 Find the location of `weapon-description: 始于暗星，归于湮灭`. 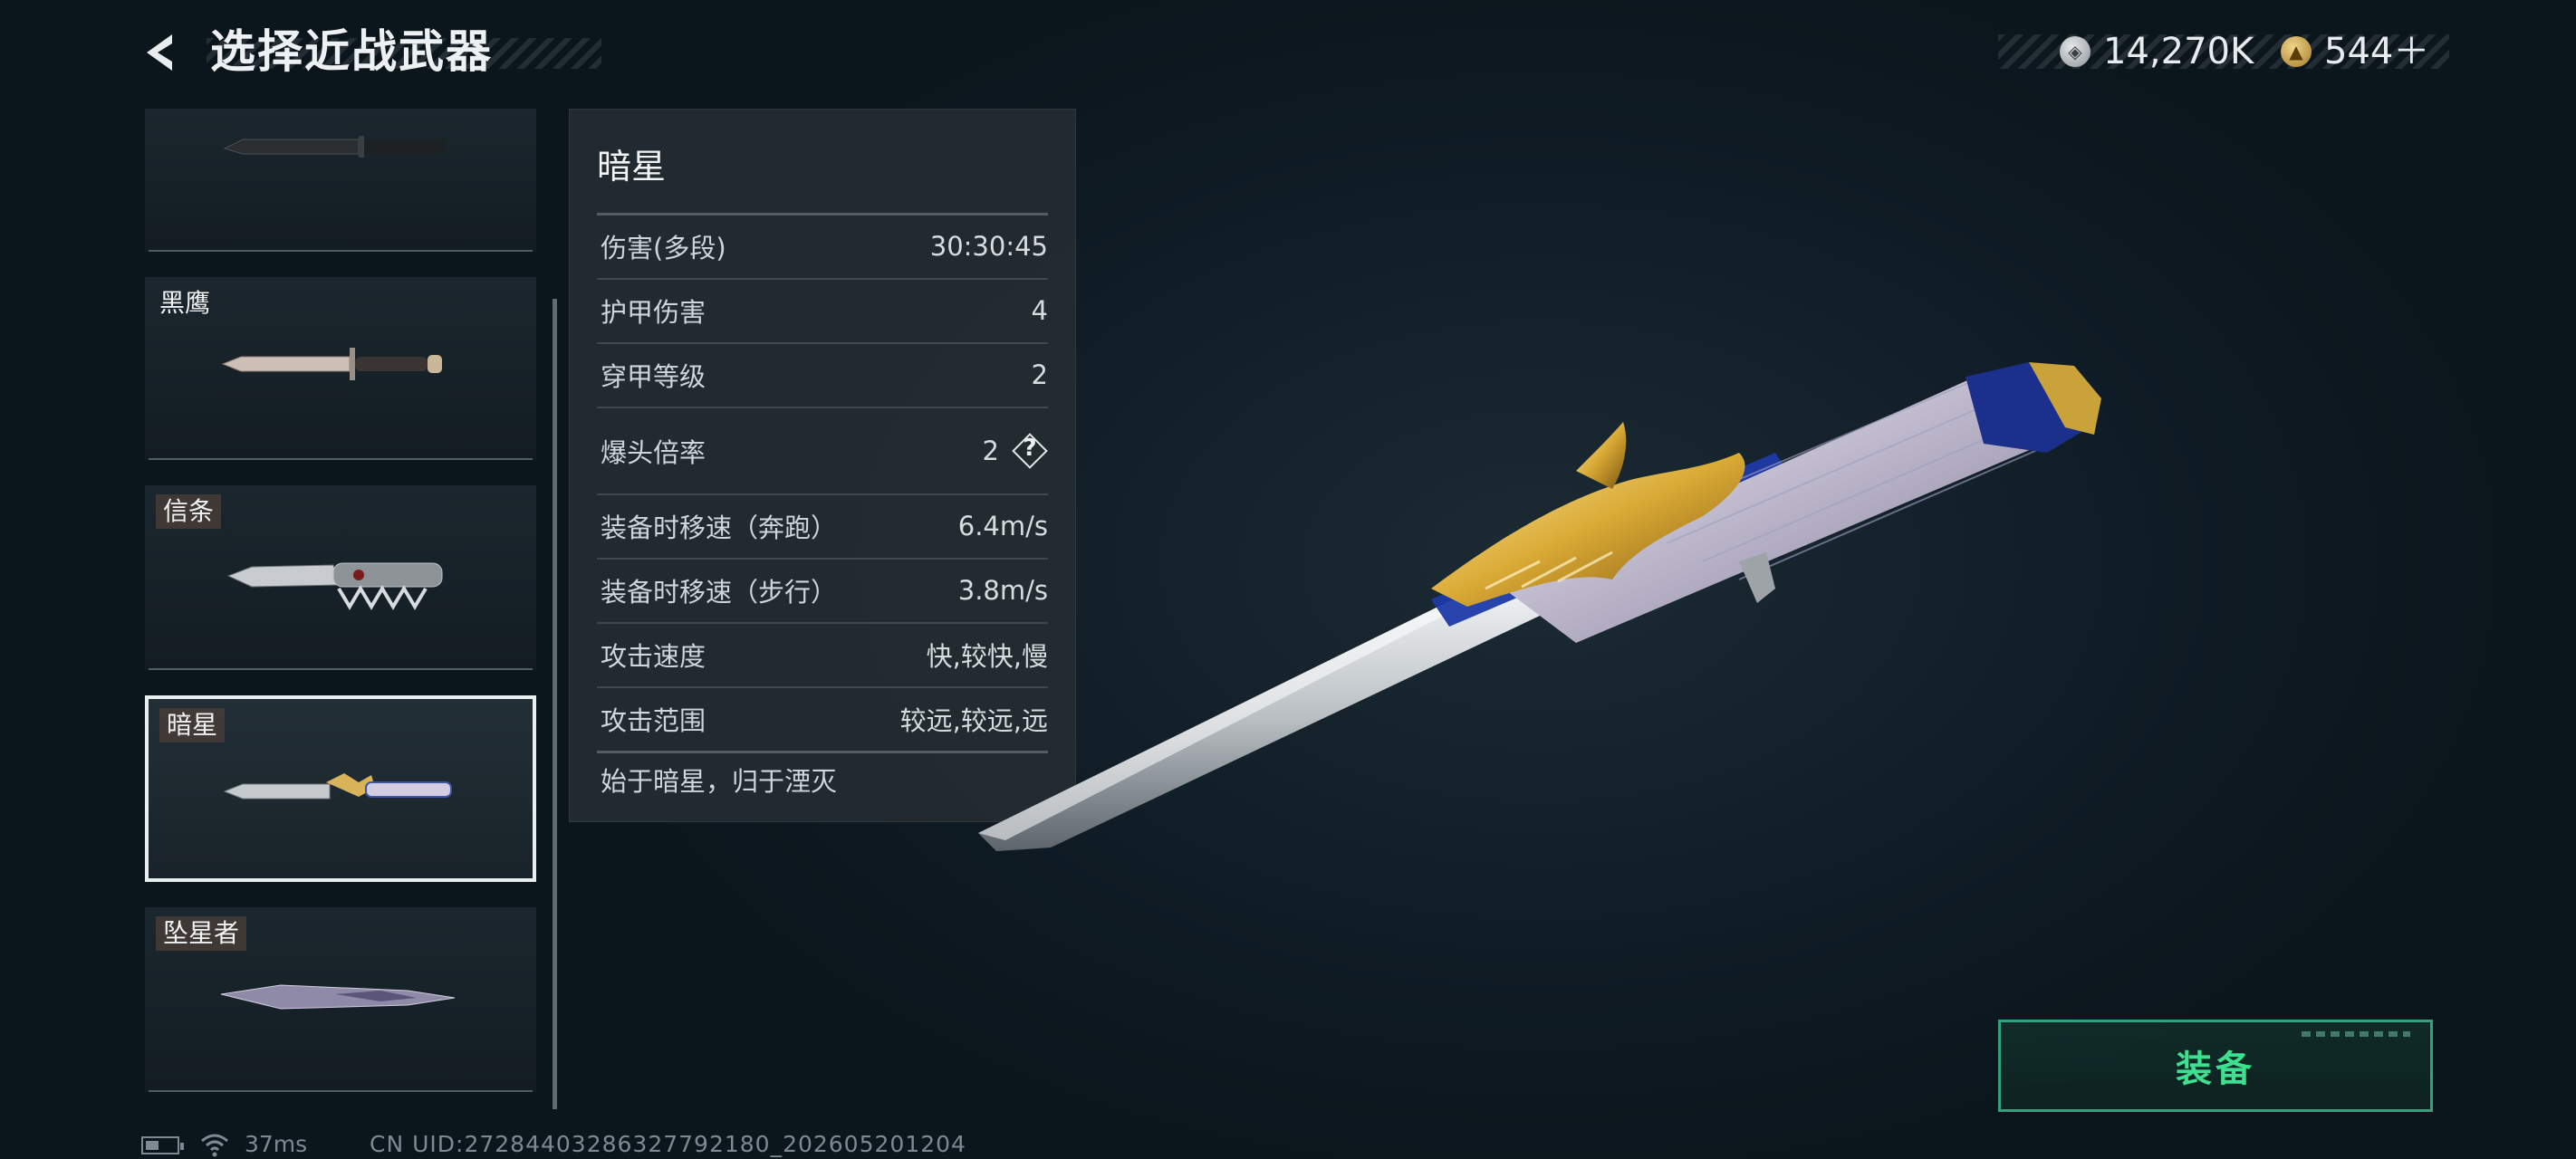

weapon-description: 始于暗星，归于湮灭 is located at coordinates (719, 782).